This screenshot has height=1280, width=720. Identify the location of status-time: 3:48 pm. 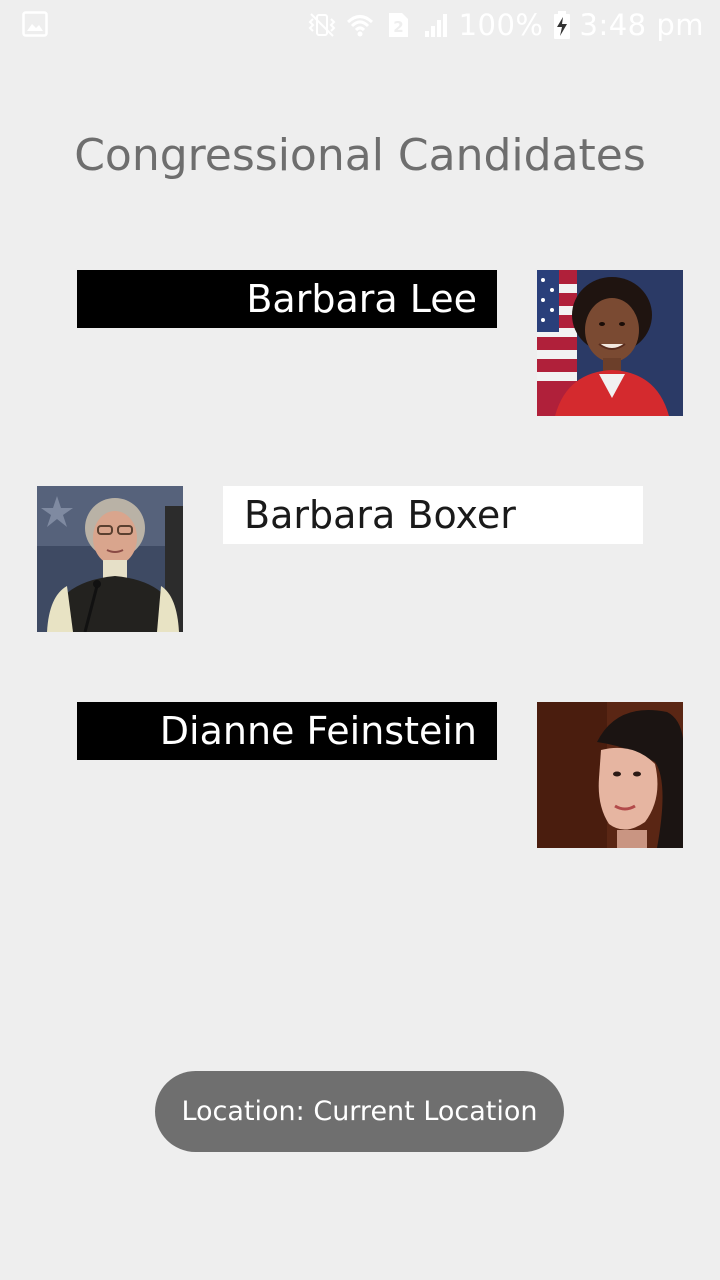
(641, 25).